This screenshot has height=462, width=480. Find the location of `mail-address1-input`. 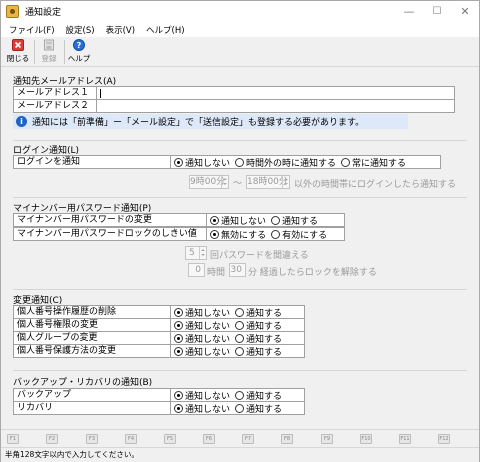

mail-address1-input is located at coordinates (276, 93).